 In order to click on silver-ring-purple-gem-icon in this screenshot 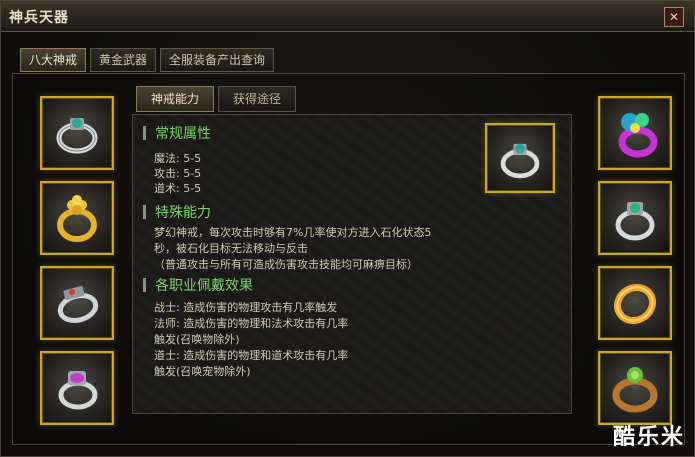, I will do `click(78, 390)`.